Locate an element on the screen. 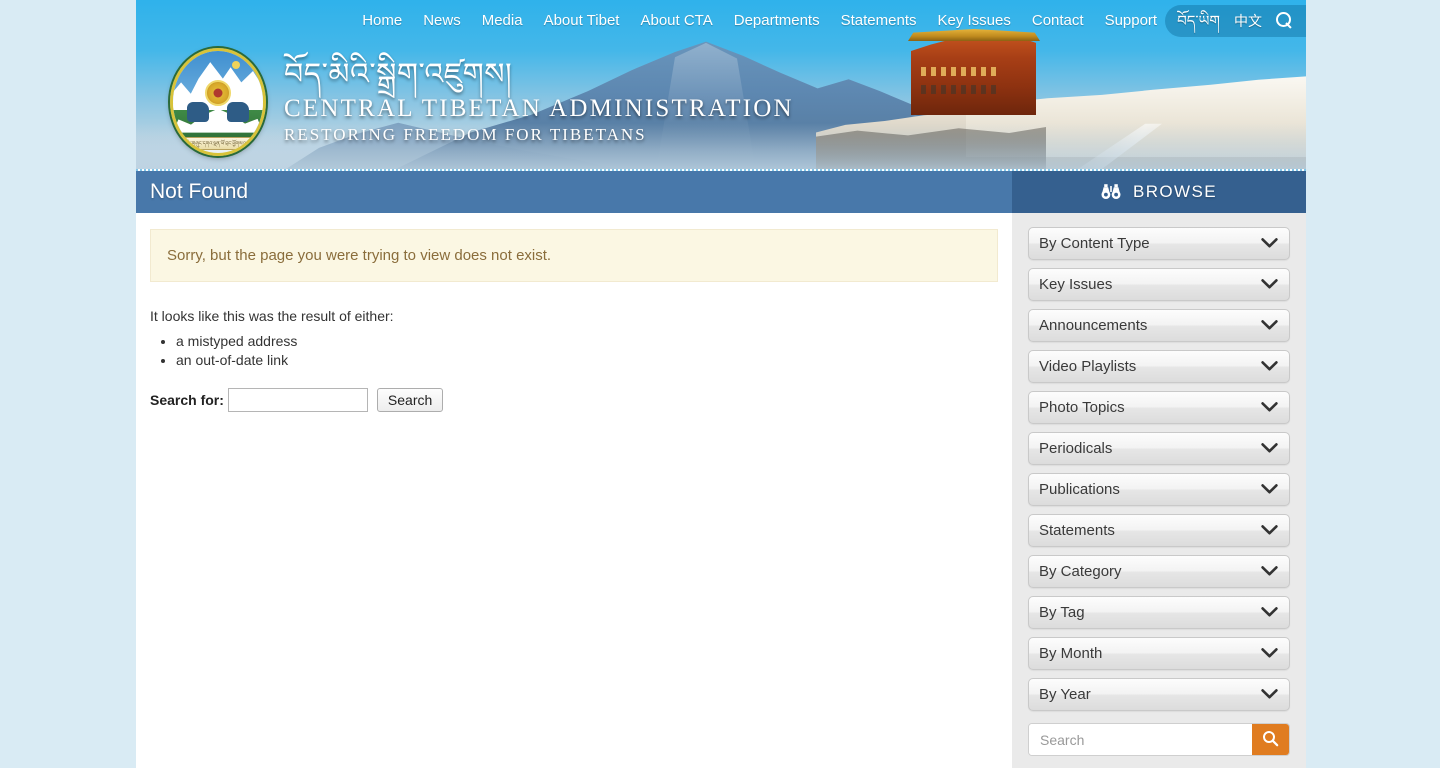  accordion-by-content-type: By Content Type is located at coordinates (1159, 243).